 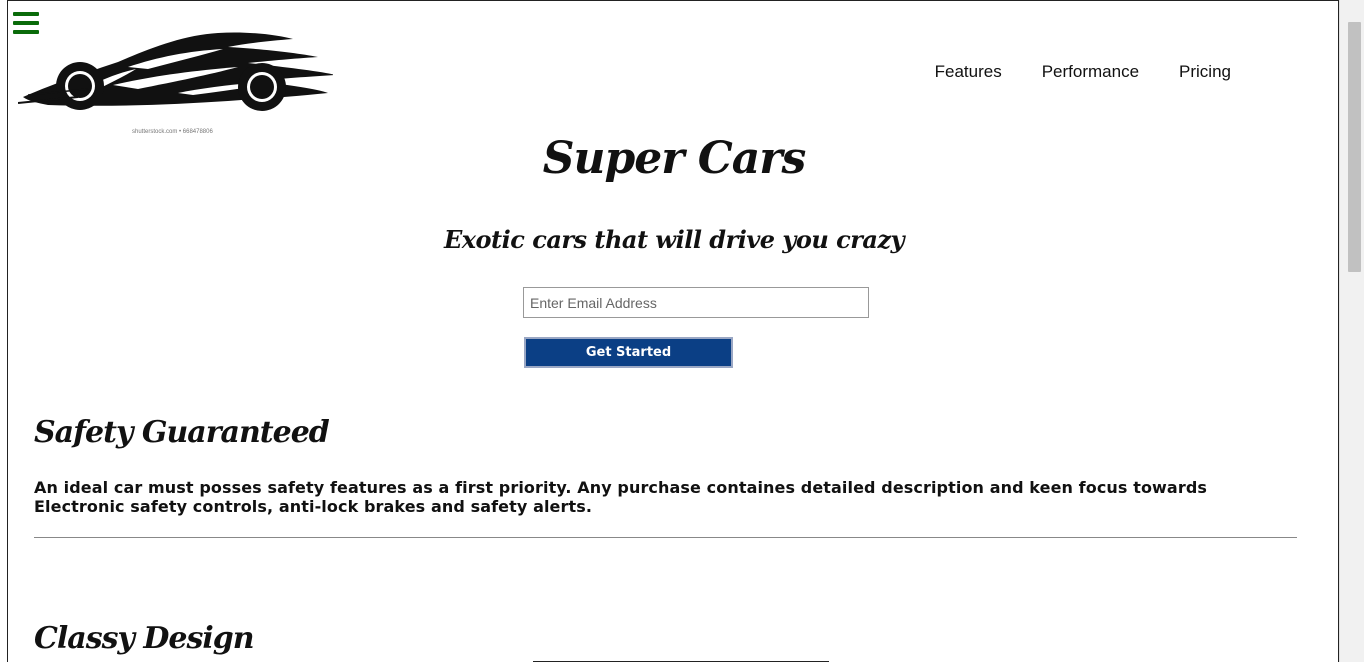 What do you see at coordinates (1090, 72) in the screenshot?
I see `nav-performance: Performance` at bounding box center [1090, 72].